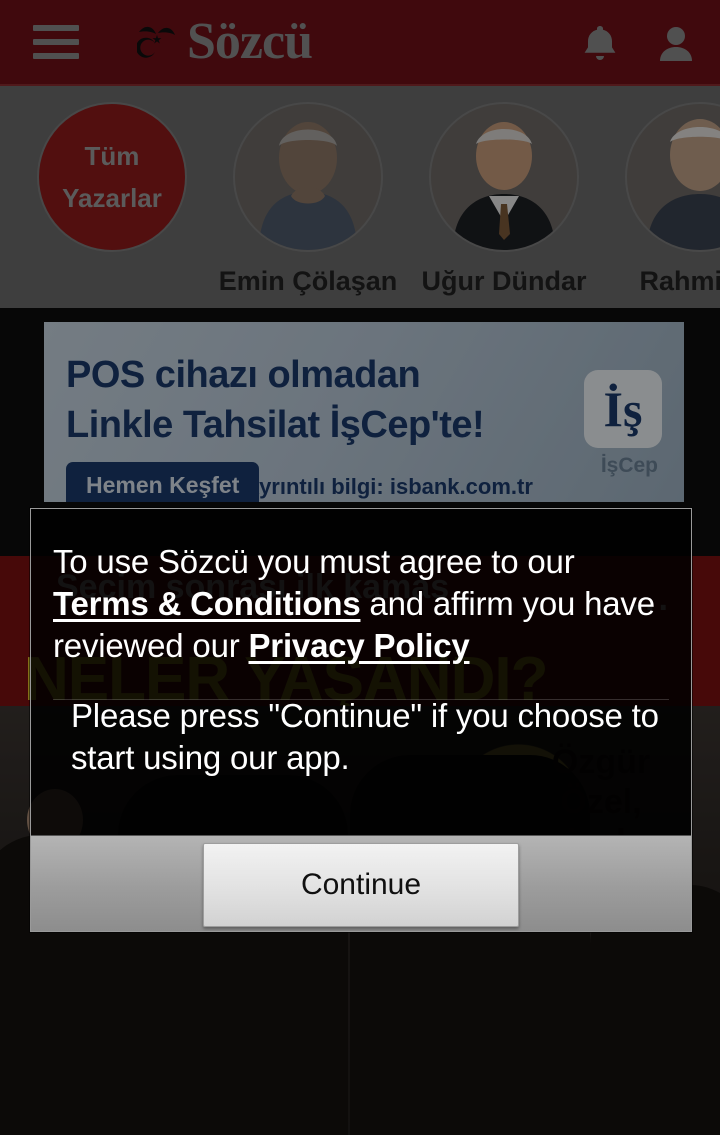  Describe the element at coordinates (207, 603) in the screenshot. I see `terms-and-conditions-link: Terms & Conditions` at that location.